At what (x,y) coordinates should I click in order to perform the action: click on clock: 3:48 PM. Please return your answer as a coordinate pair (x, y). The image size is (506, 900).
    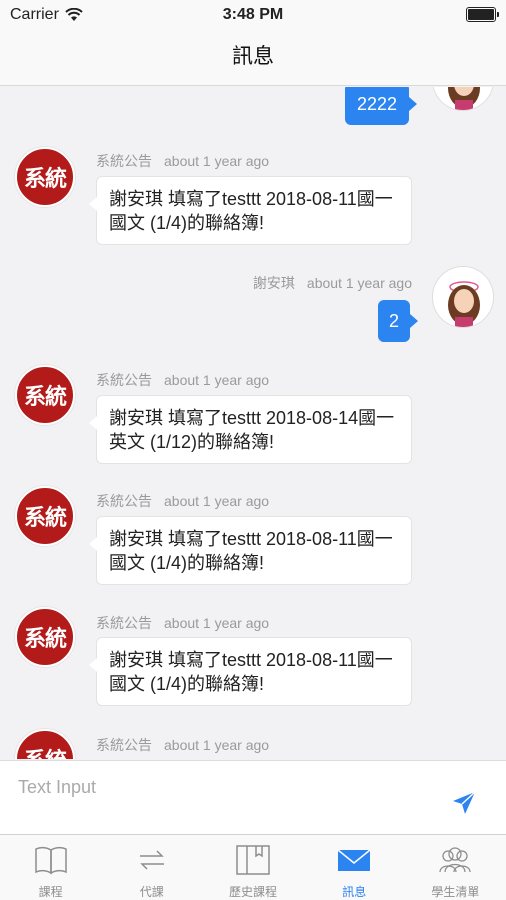
    Looking at the image, I should click on (253, 14).